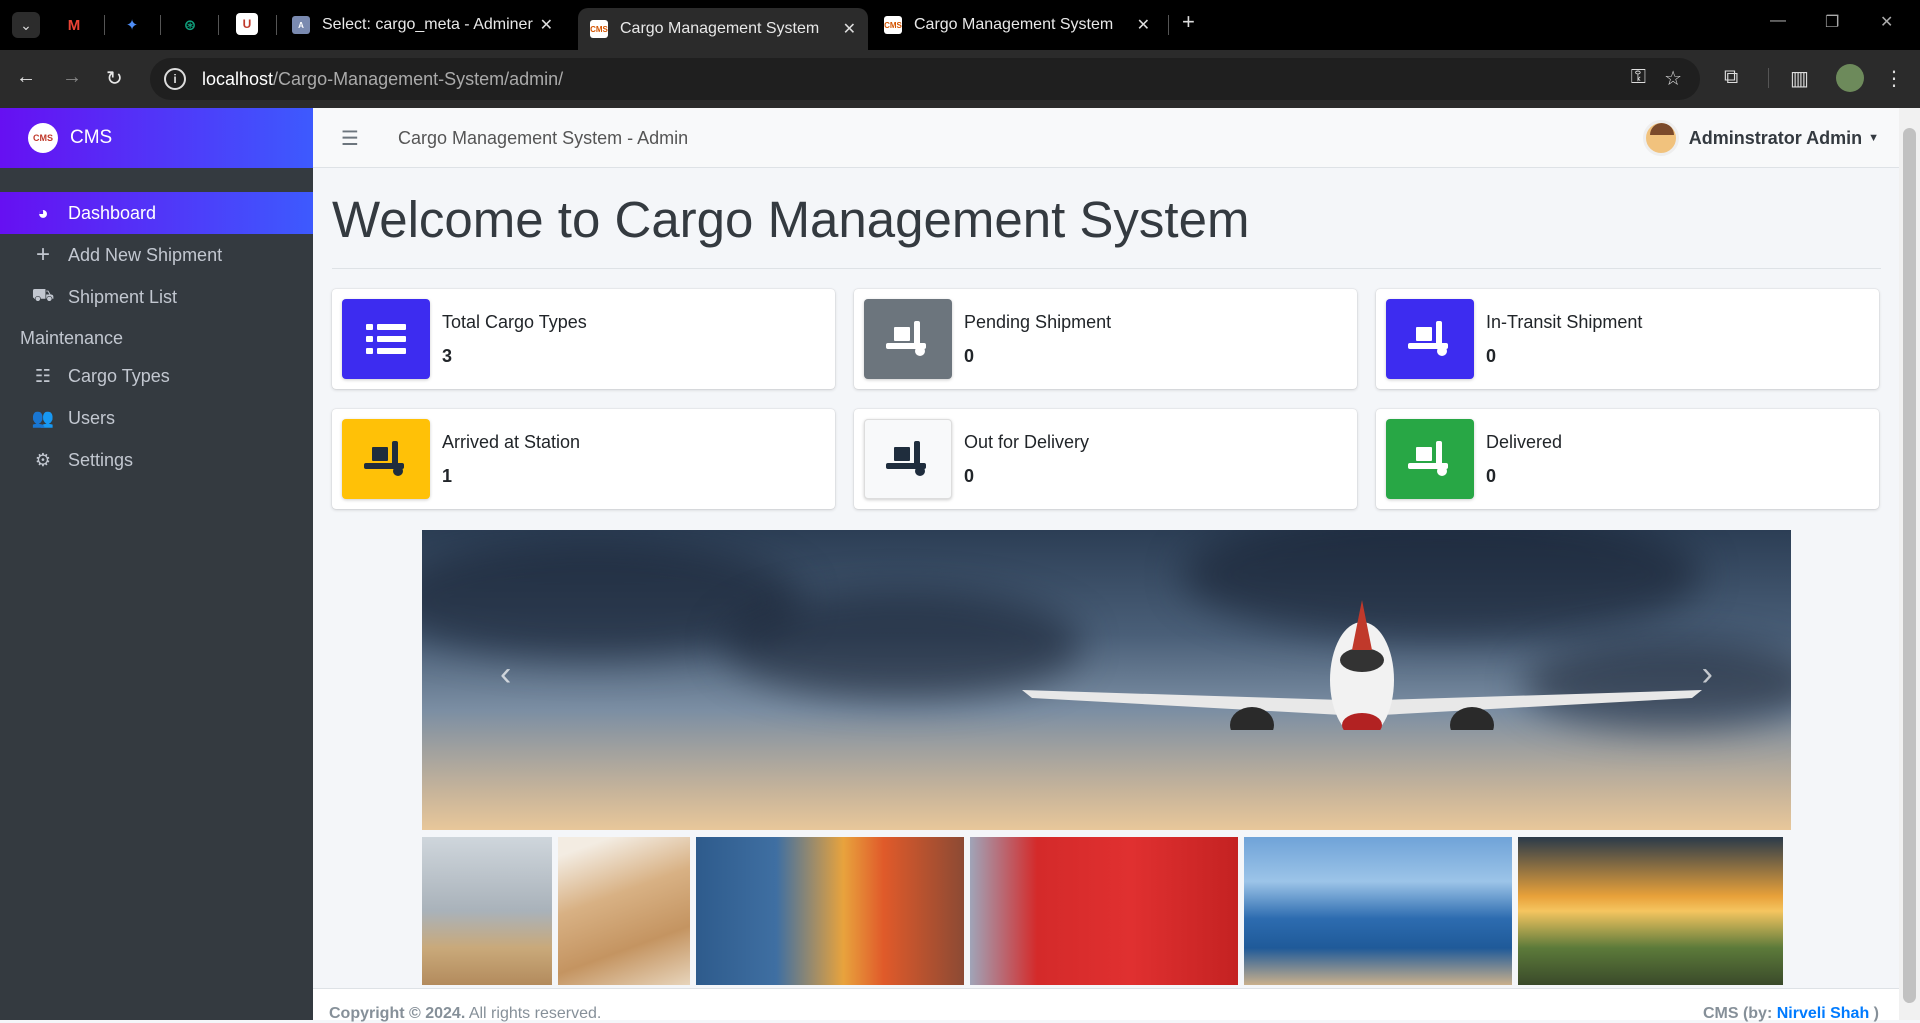 This screenshot has height=1023, width=1920. I want to click on footer-credit: CMS (by: Nirveli Shah ), so click(1790, 1013).